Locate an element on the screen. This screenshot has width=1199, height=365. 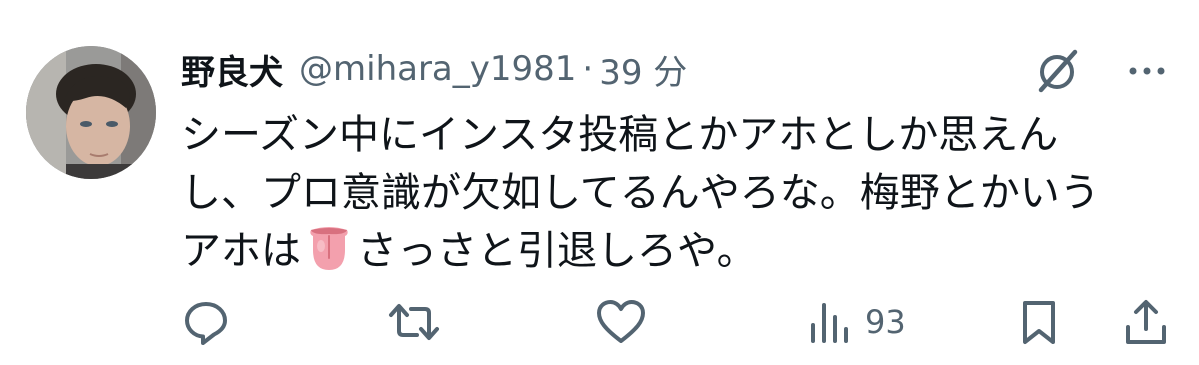
like-button is located at coordinates (621, 322).